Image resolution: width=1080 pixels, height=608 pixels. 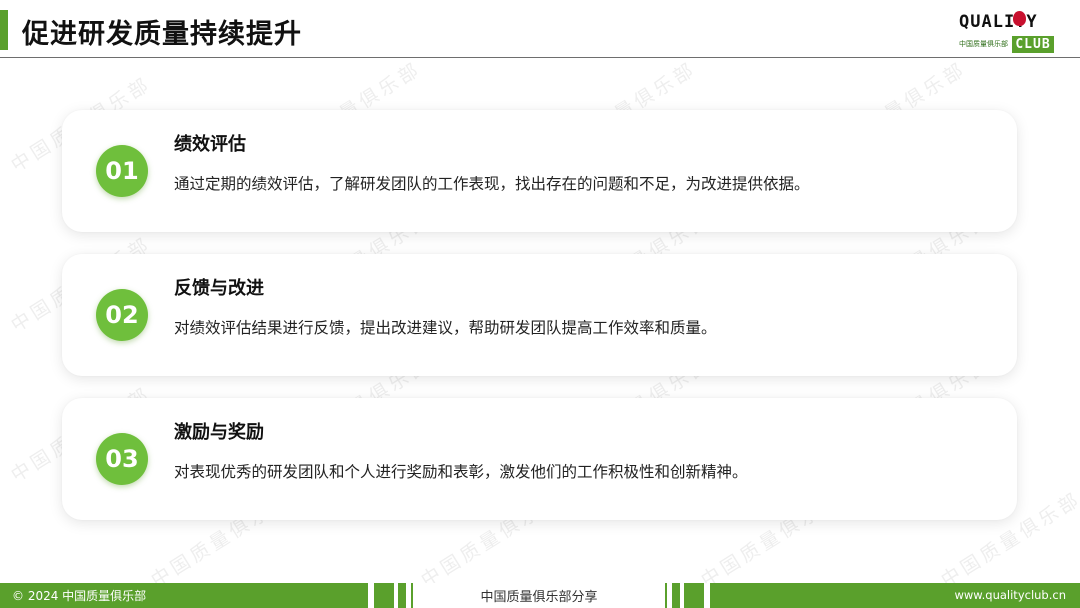 I want to click on card-title: 绩效评估, so click(x=210, y=144).